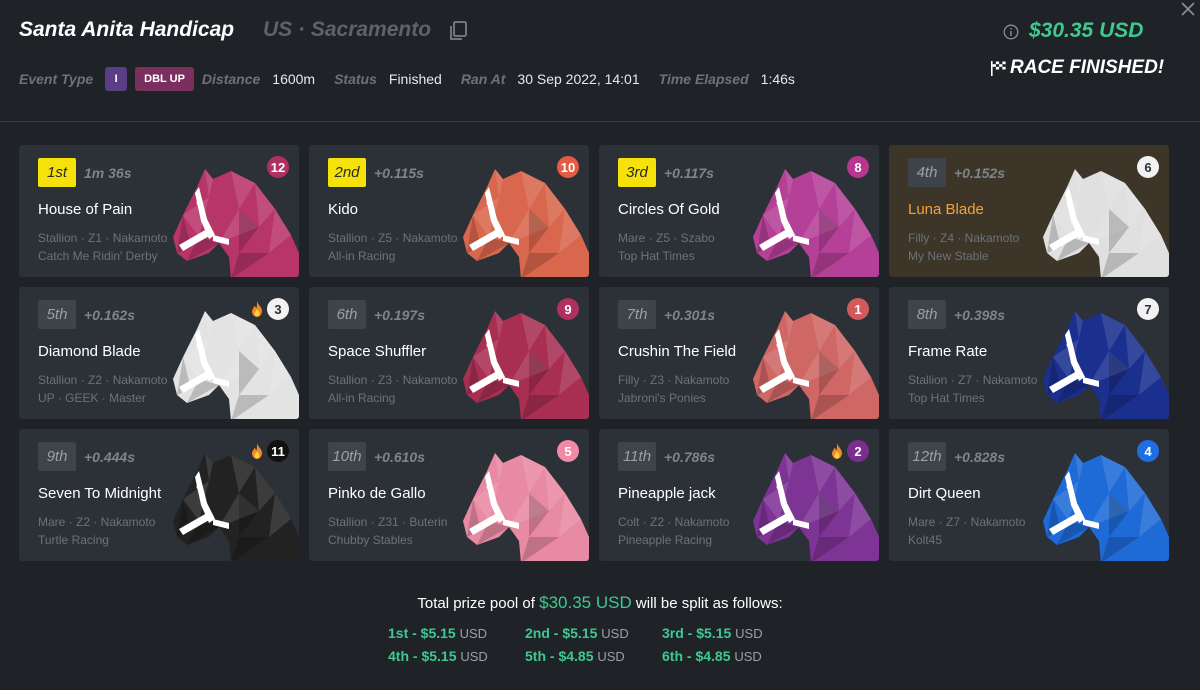 This screenshot has width=1200, height=690. What do you see at coordinates (637, 172) in the screenshot?
I see `finish-position: 3rd` at bounding box center [637, 172].